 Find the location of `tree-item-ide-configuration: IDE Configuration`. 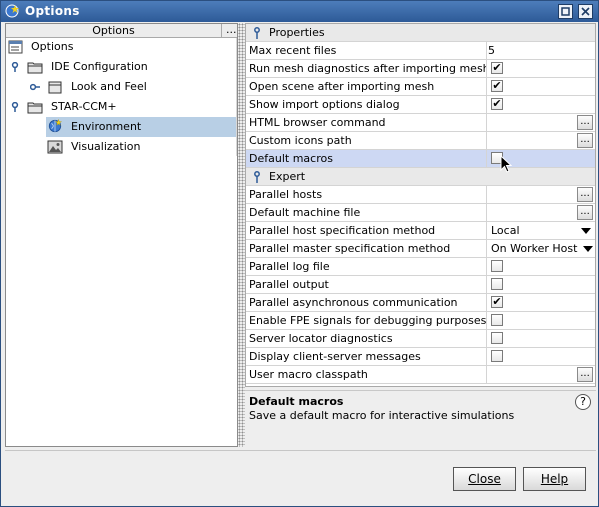

tree-item-ide-configuration: IDE Configuration is located at coordinates (121, 67).